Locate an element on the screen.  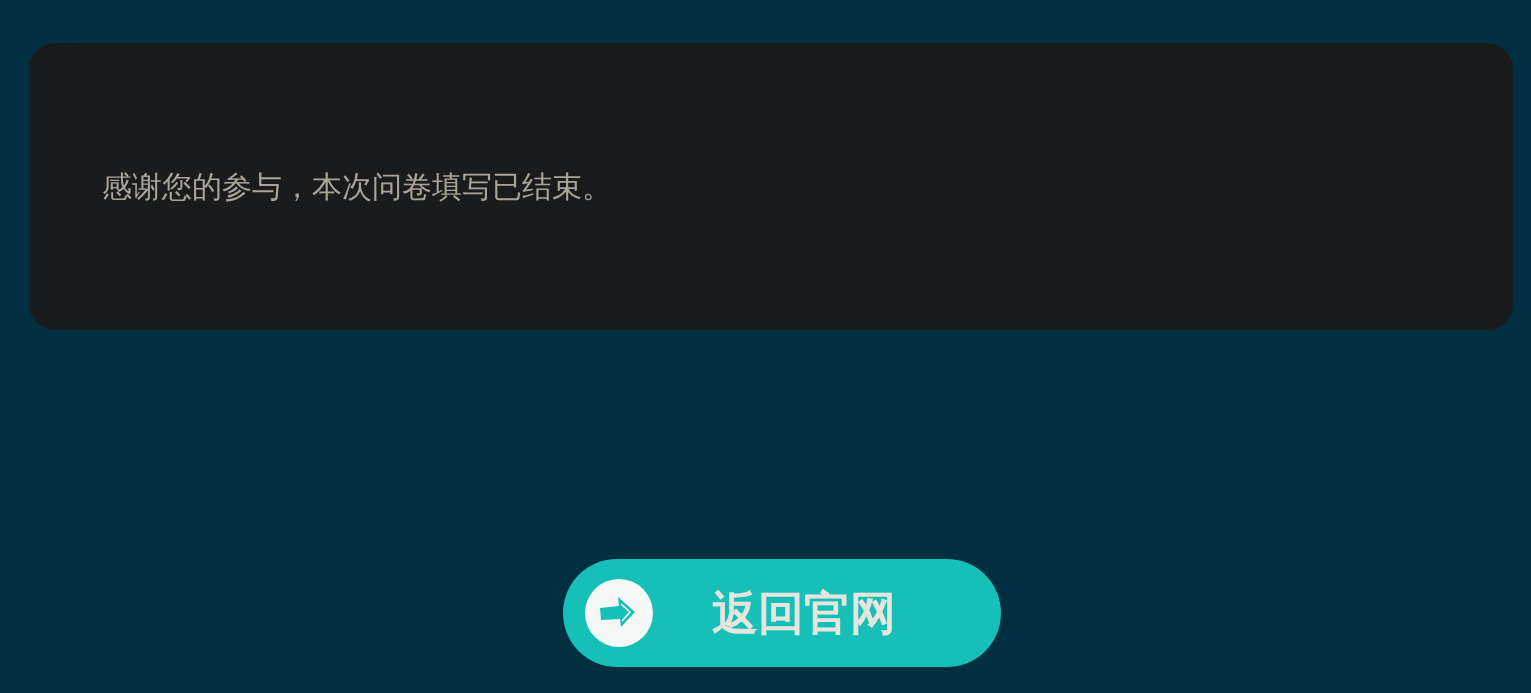
completion-message: 感谢您的参与，本次问卷填写已结束。 is located at coordinates (357, 186).